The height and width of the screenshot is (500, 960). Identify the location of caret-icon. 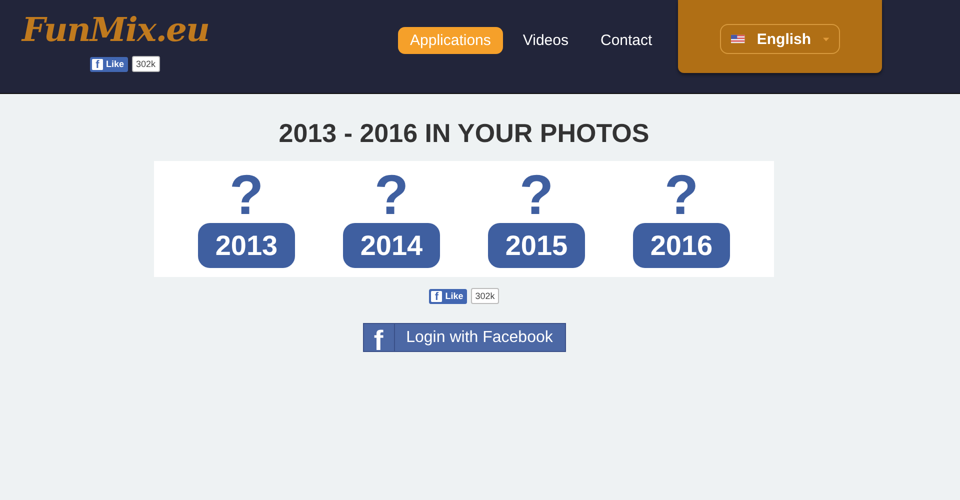
(826, 39).